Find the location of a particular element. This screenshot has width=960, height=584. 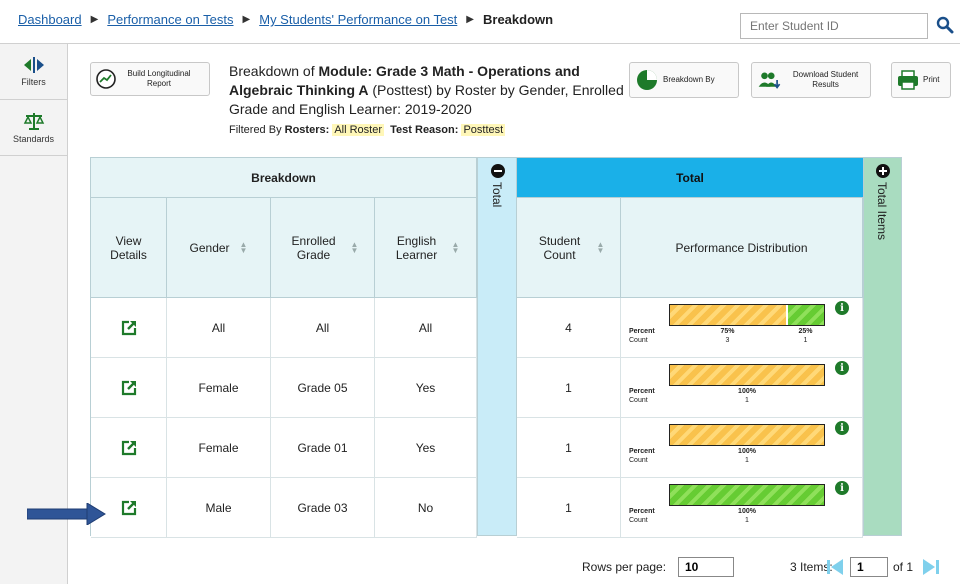

page-number-input is located at coordinates (869, 567).